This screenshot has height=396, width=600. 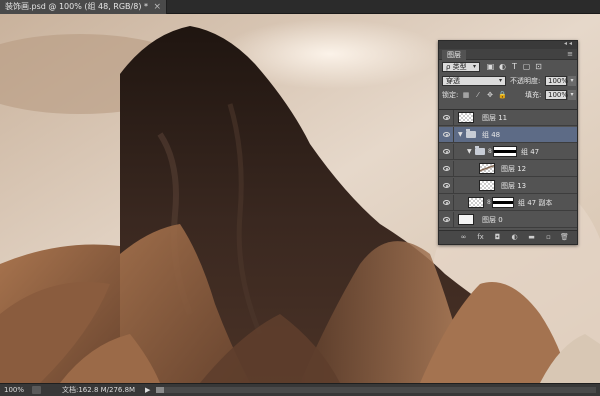 I want to click on zoom-level: 100%, so click(x=14, y=390).